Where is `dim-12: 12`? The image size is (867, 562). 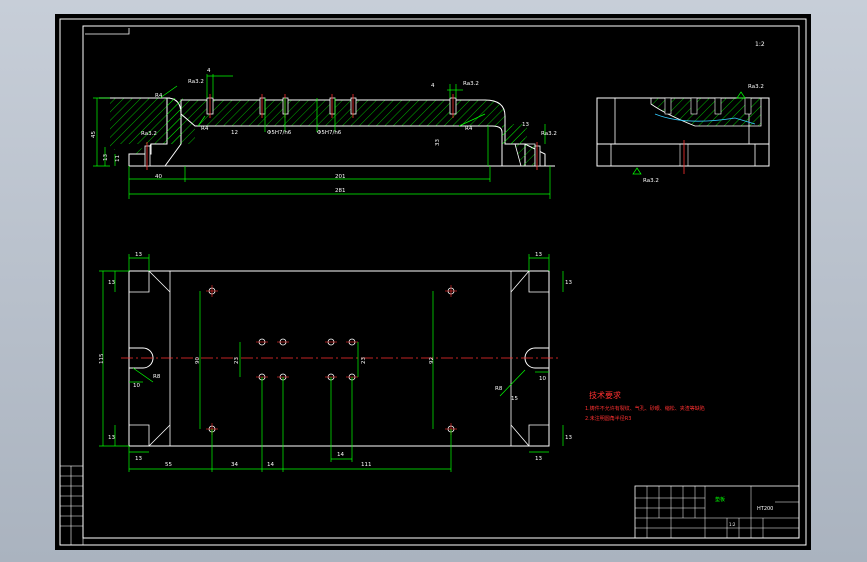 dim-12: 12 is located at coordinates (234, 133).